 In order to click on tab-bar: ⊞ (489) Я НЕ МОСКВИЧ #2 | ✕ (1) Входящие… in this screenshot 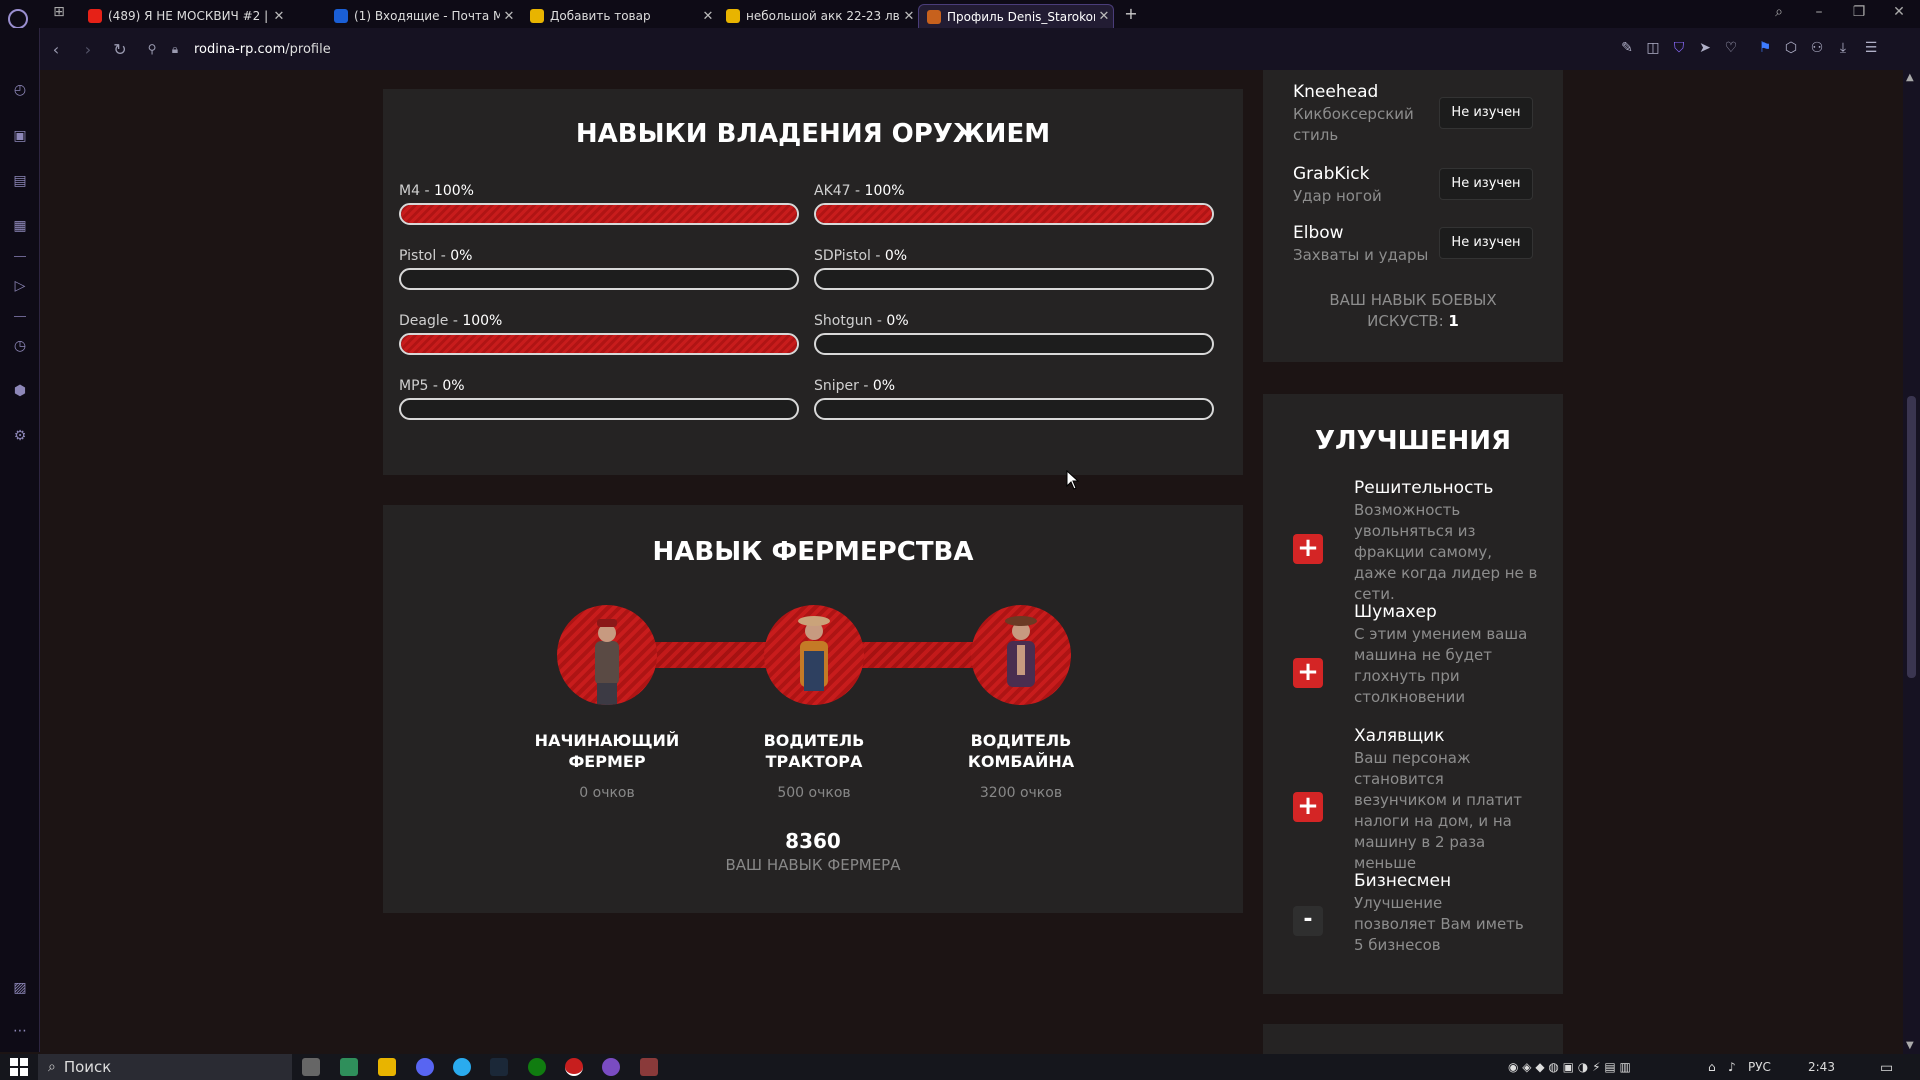, I will do `click(960, 14)`.